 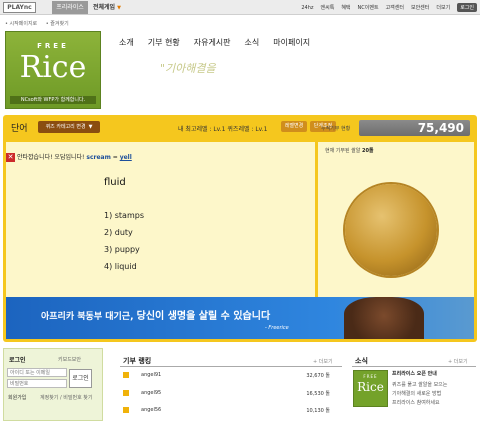 I want to click on find-account-link: 계정찾기 / 비밀번호 찾기, so click(x=66, y=397).